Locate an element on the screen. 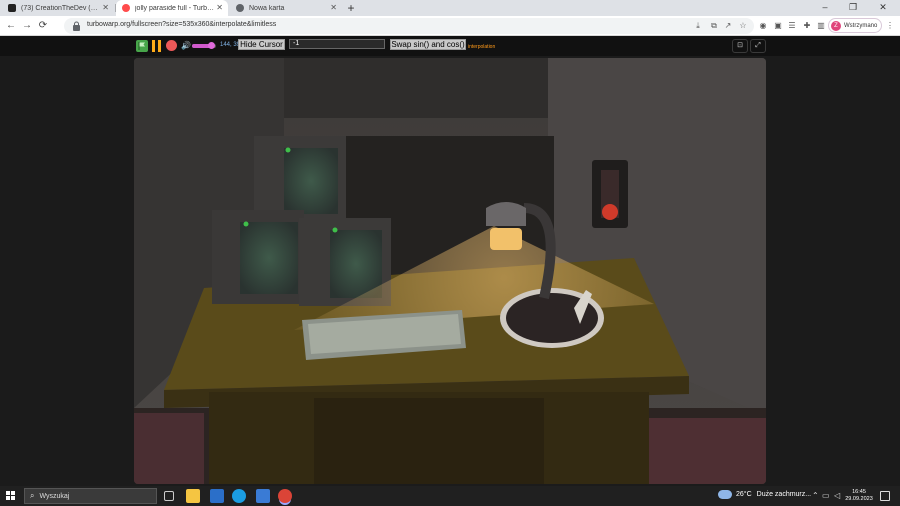 The height and width of the screenshot is (506, 900). floor-light-left is located at coordinates (169, 448).